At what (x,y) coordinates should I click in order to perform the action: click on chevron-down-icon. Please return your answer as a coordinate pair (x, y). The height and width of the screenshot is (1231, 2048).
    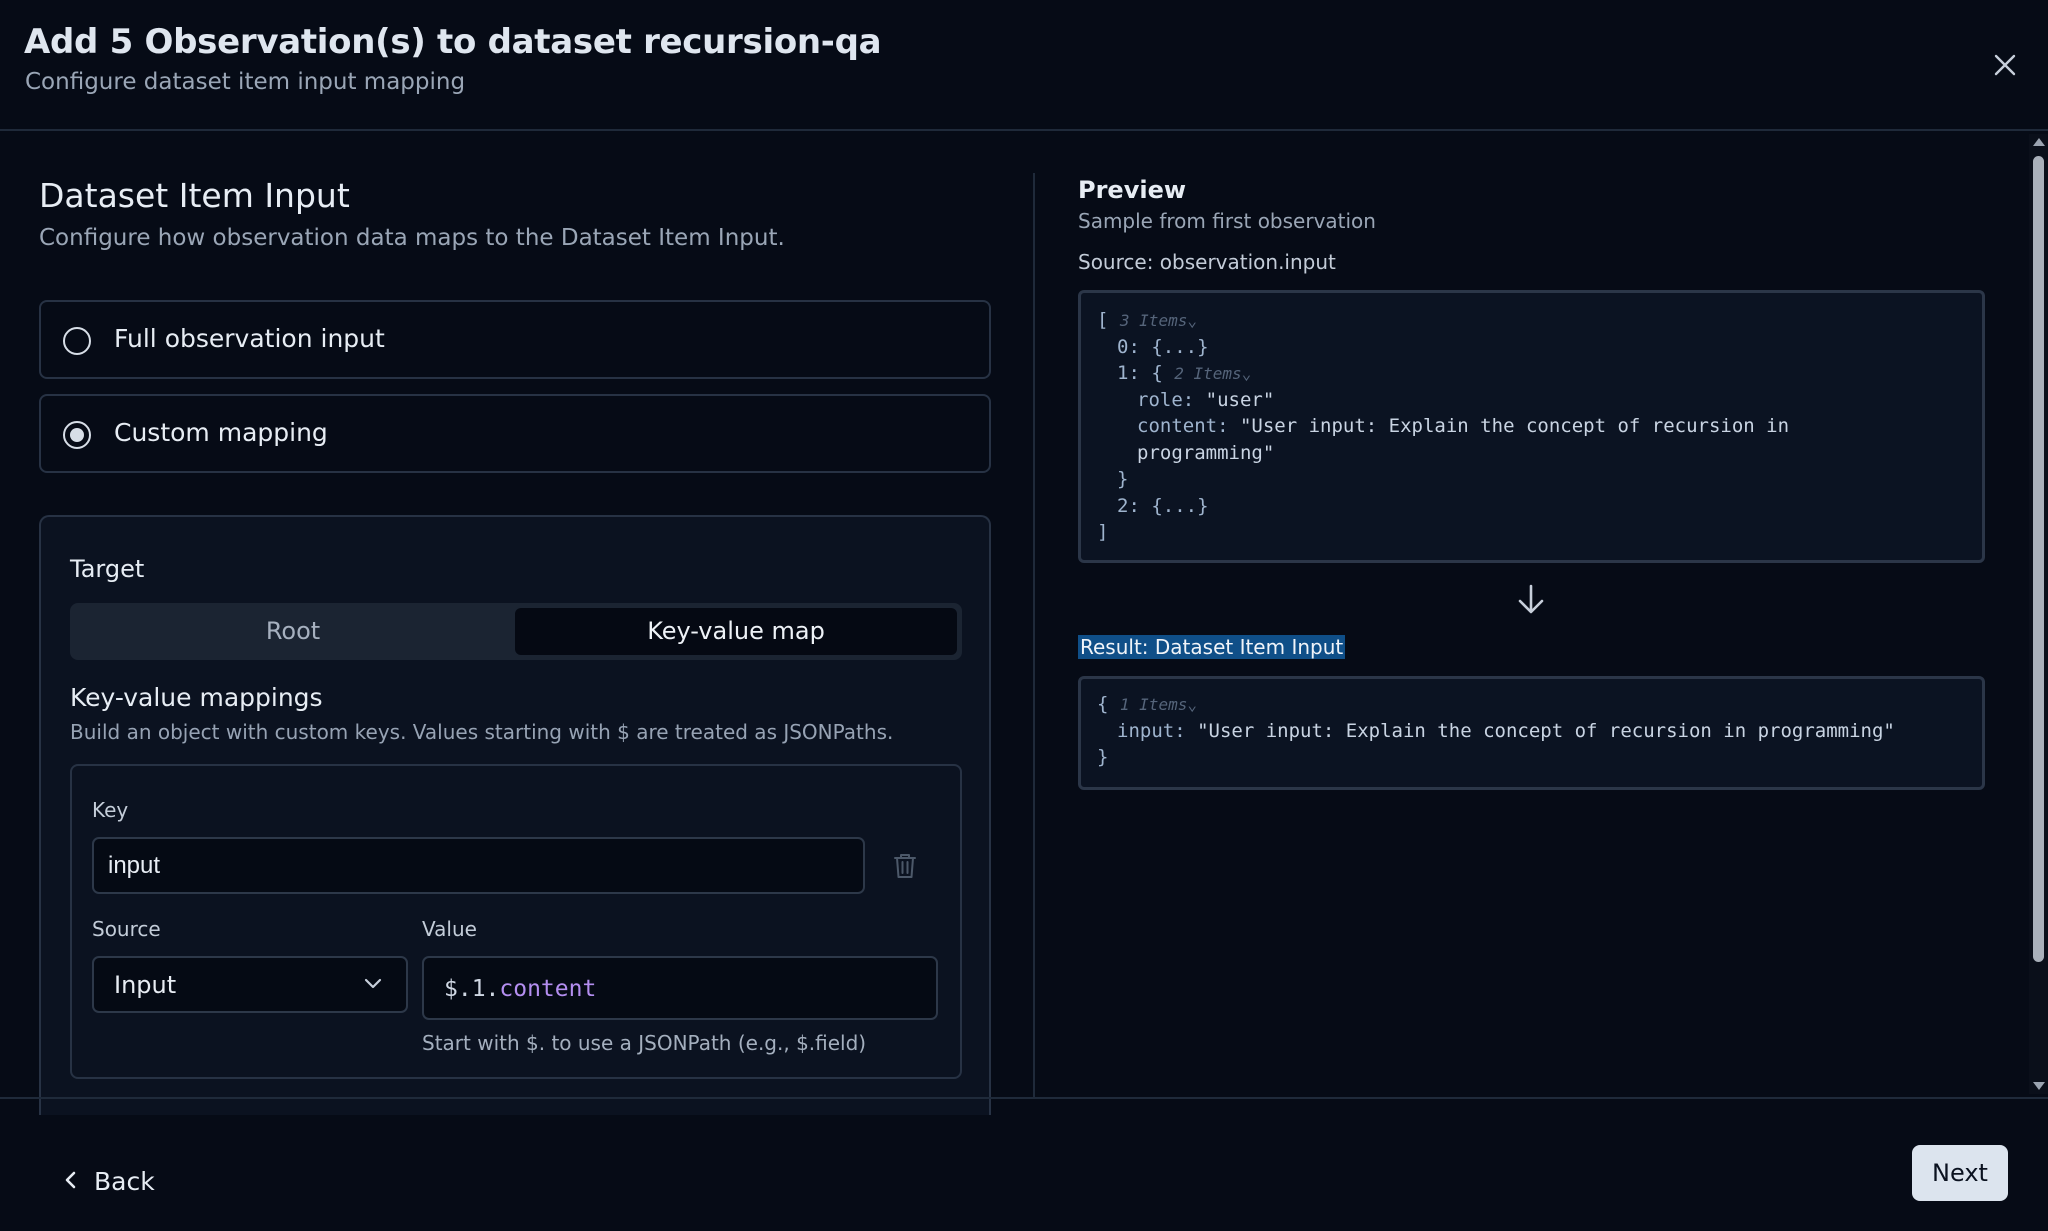
    Looking at the image, I should click on (373, 983).